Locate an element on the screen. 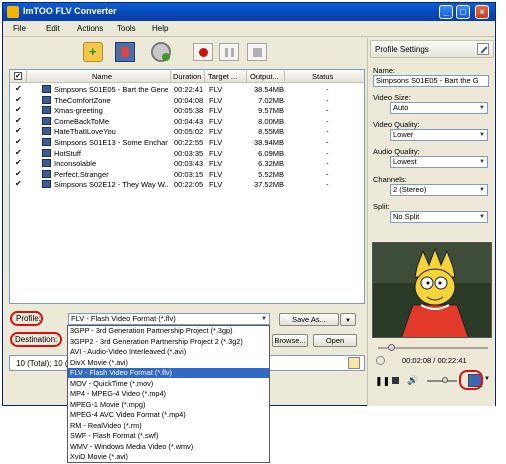 The image size is (506, 464). dropdown-option: FLV - Flash Video Format (*.flv) is located at coordinates (168, 373).